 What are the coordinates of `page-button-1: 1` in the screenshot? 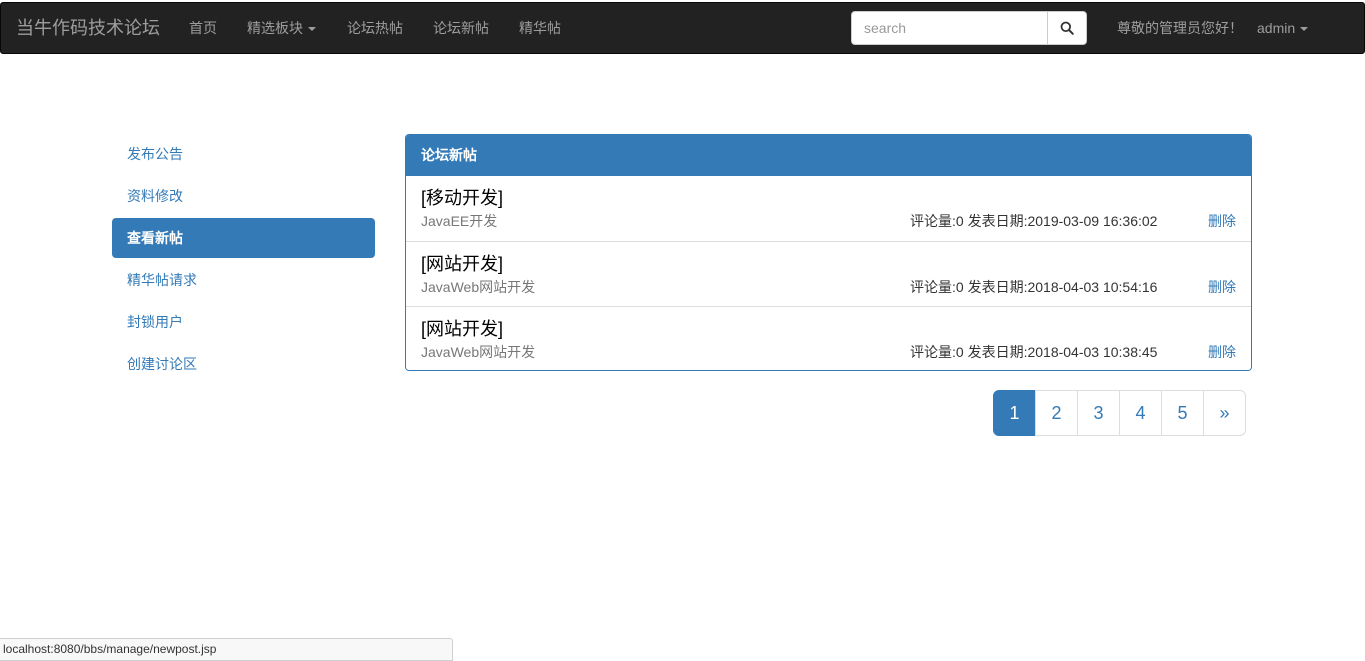 It's located at (1014, 413).